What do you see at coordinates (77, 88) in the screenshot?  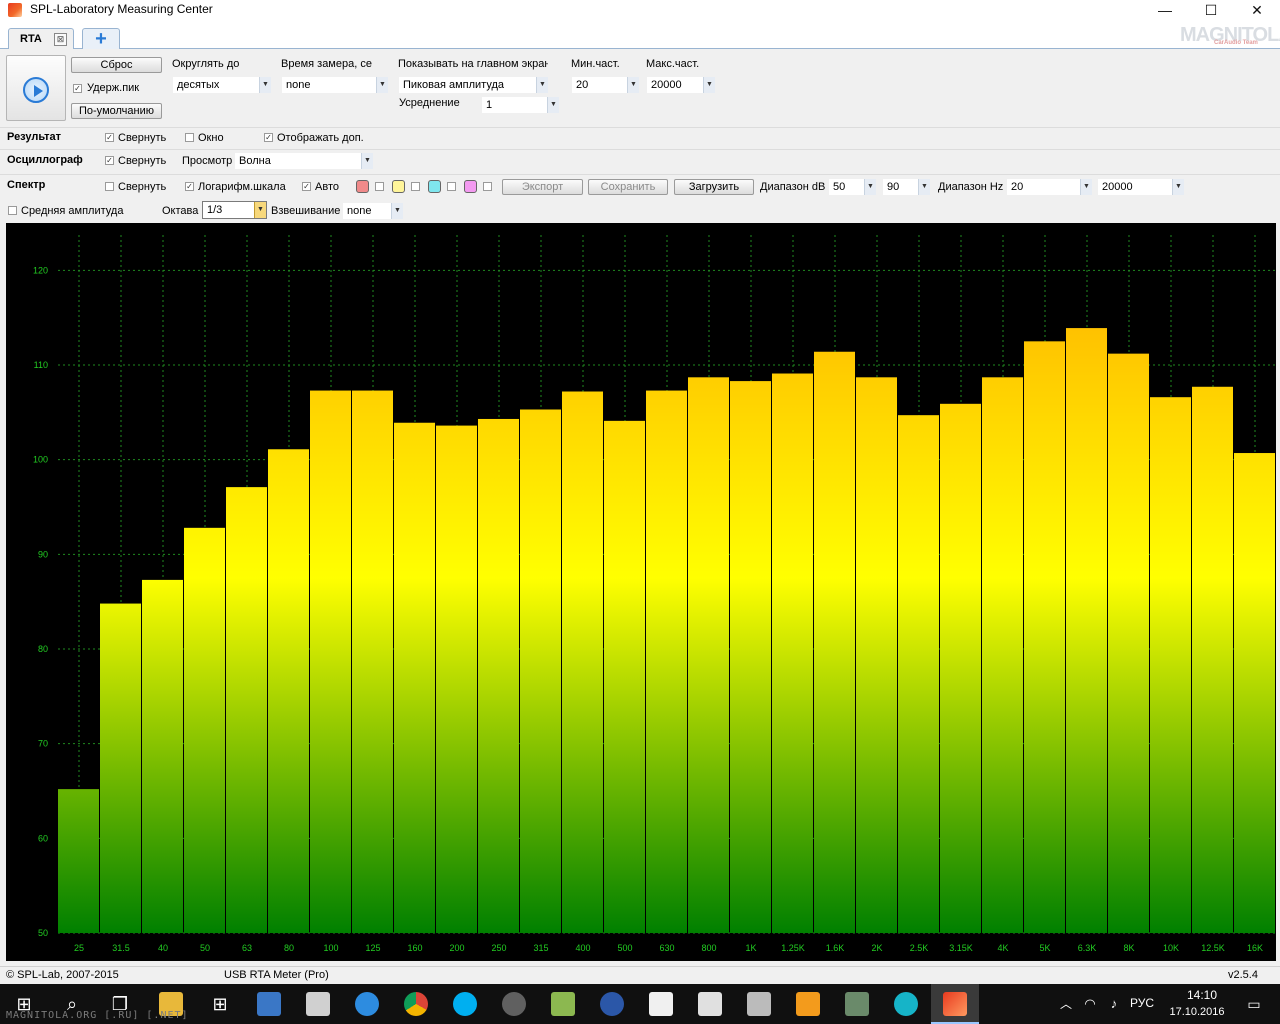 I see `hold-peak-checkbox: ✓` at bounding box center [77, 88].